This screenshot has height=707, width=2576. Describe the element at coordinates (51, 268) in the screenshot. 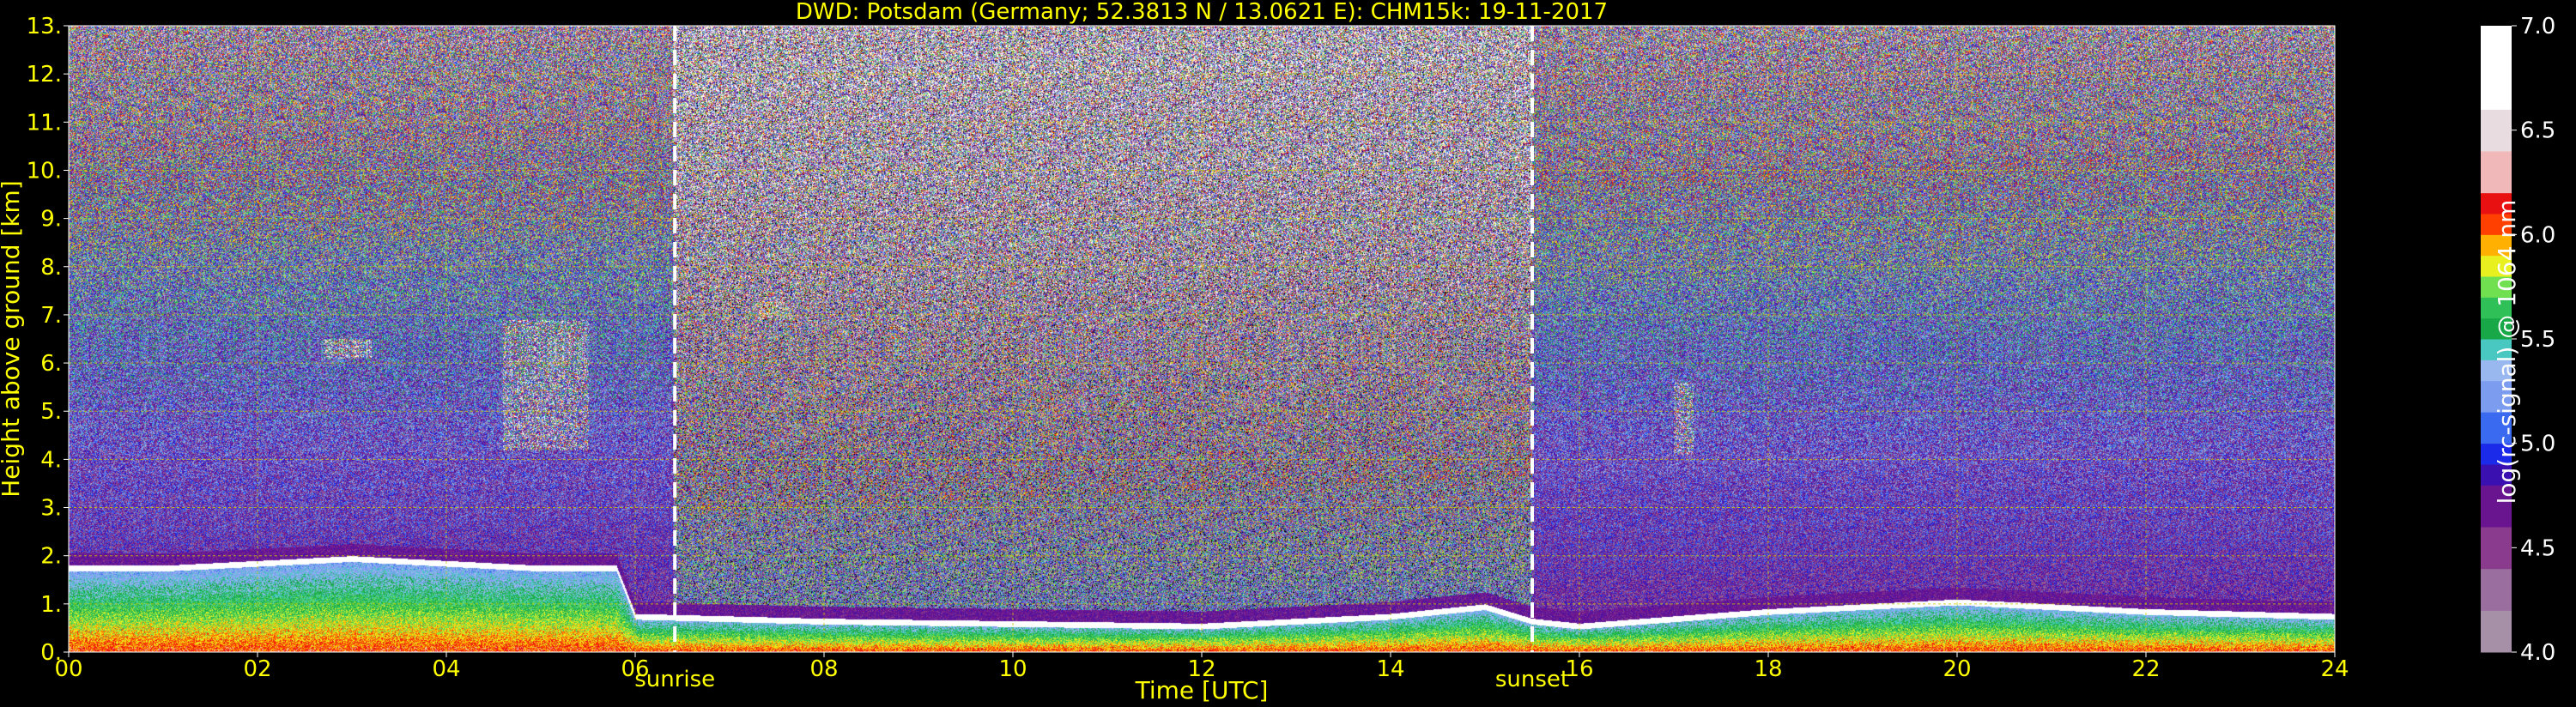

I see `y-tick-label: 8.` at that location.